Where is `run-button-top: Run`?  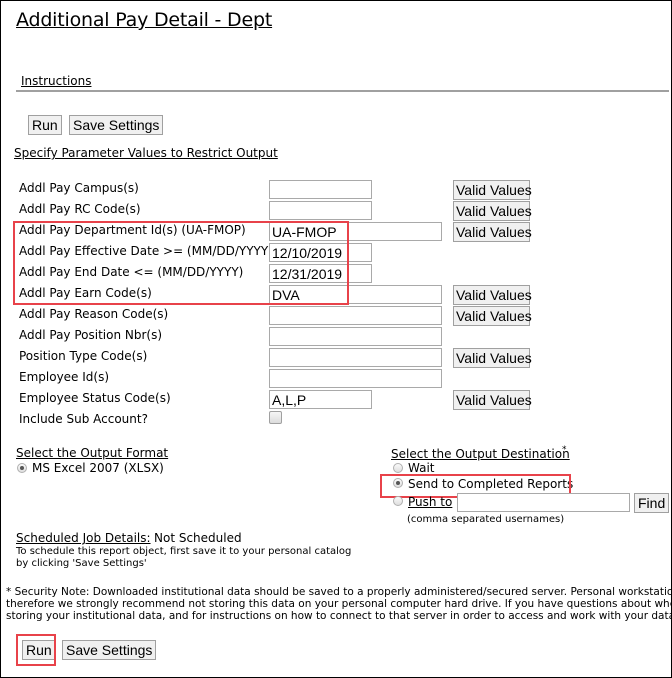 run-button-top: Run is located at coordinates (45, 125).